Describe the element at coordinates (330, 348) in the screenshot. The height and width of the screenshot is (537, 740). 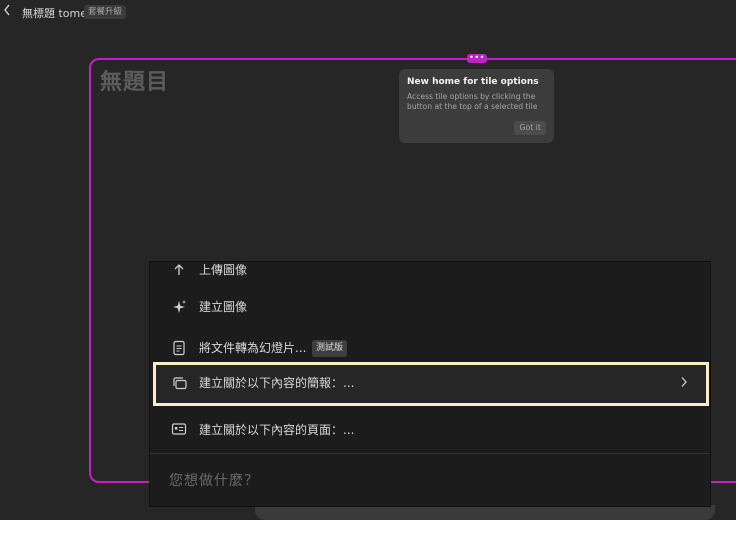
I see `beta-badge: 測試版` at that location.